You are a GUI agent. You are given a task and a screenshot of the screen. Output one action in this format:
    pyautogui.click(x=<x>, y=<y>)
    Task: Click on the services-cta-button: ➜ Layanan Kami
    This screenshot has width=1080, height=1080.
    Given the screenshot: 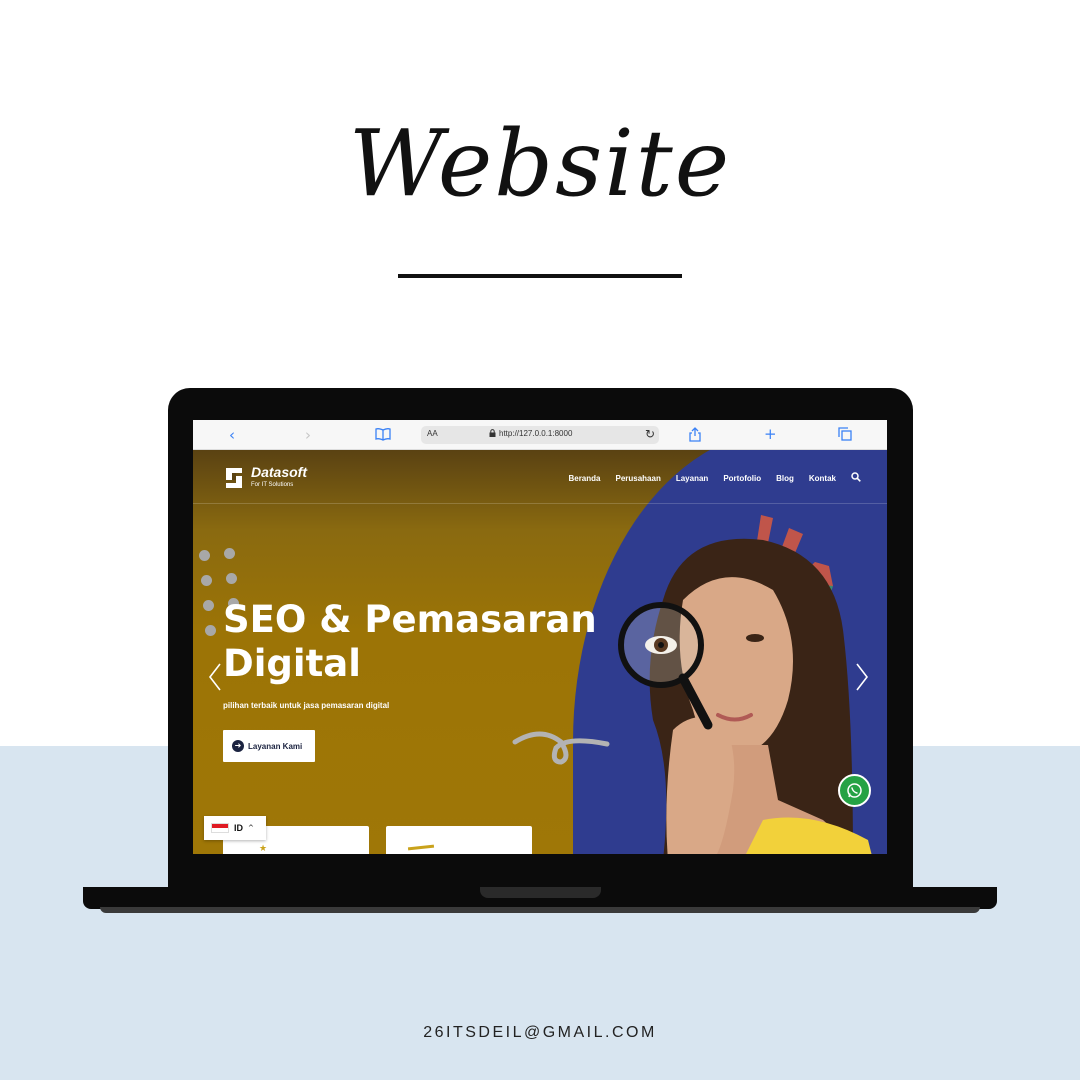 What is the action you would take?
    pyautogui.click(x=269, y=746)
    